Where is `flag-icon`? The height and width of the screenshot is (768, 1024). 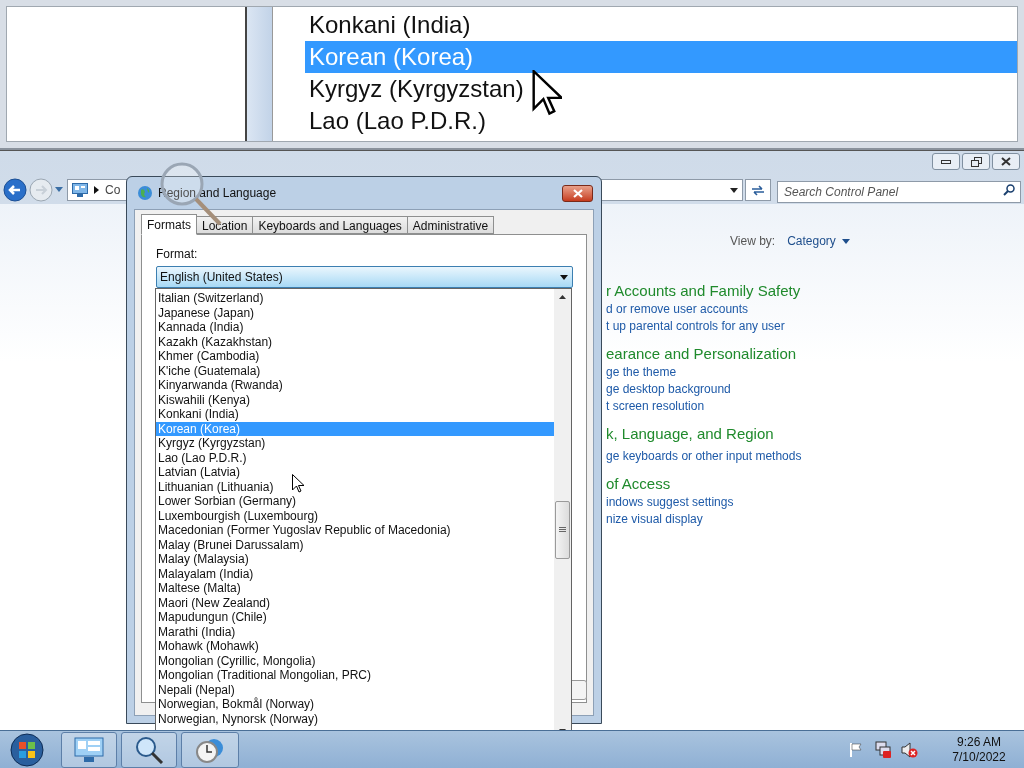
flag-icon is located at coordinates (856, 749).